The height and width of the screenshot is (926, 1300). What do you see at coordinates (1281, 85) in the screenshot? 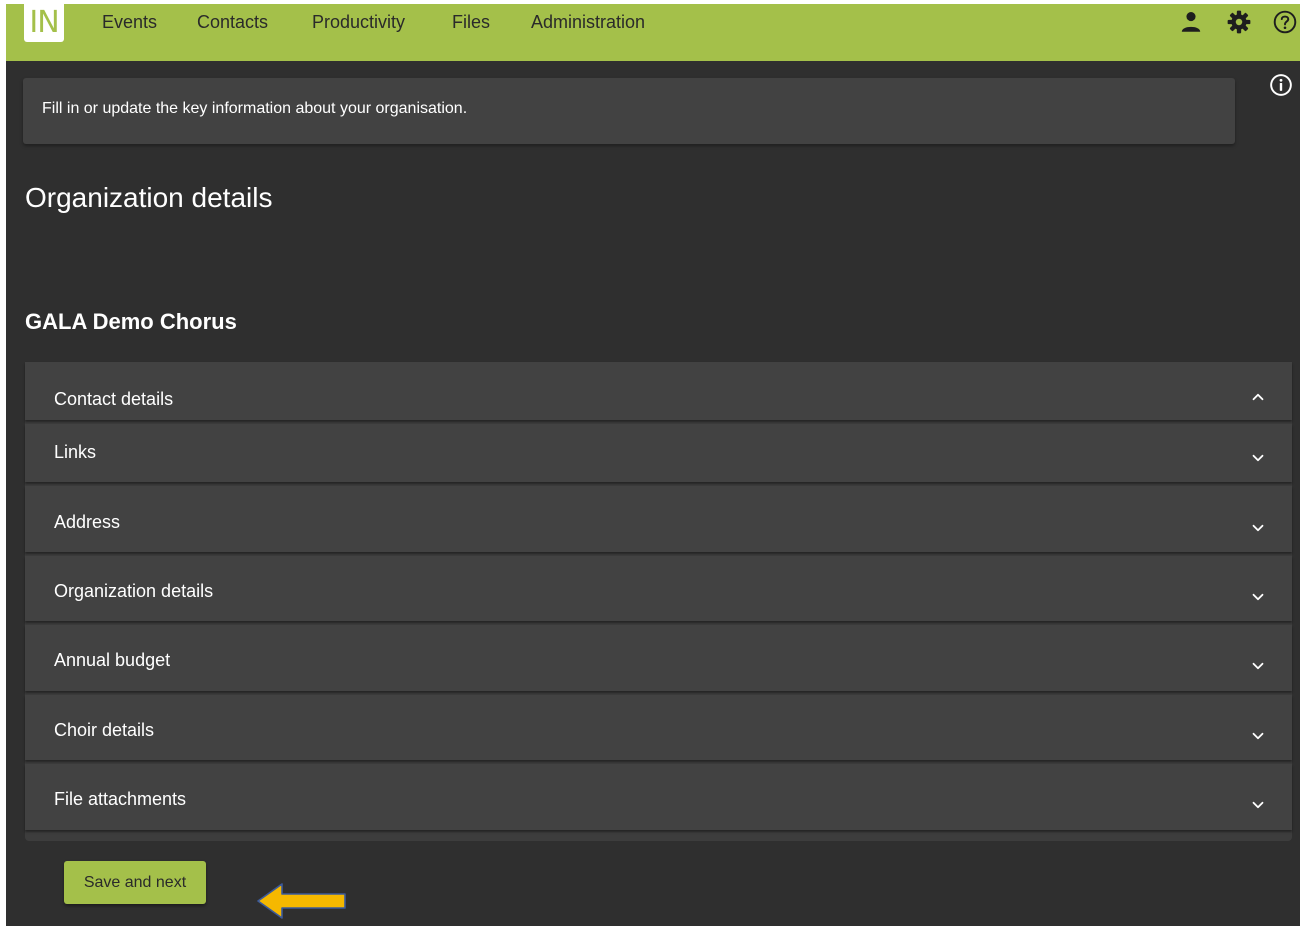
I see `info-circle-icon` at bounding box center [1281, 85].